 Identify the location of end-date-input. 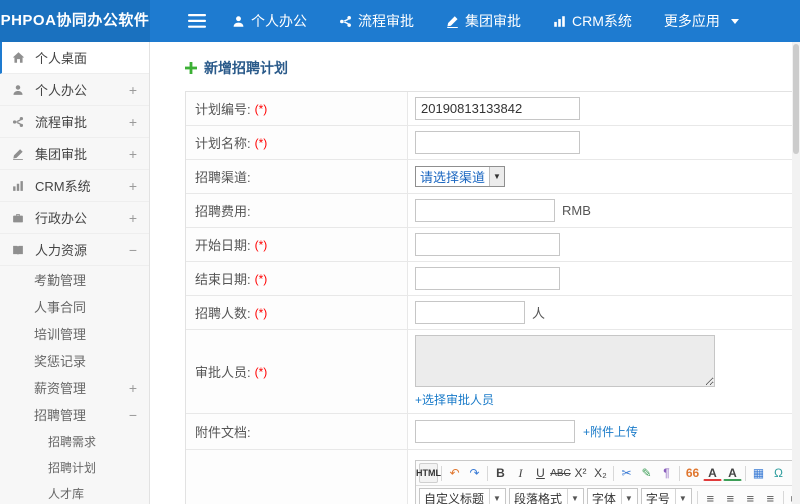
(487, 278).